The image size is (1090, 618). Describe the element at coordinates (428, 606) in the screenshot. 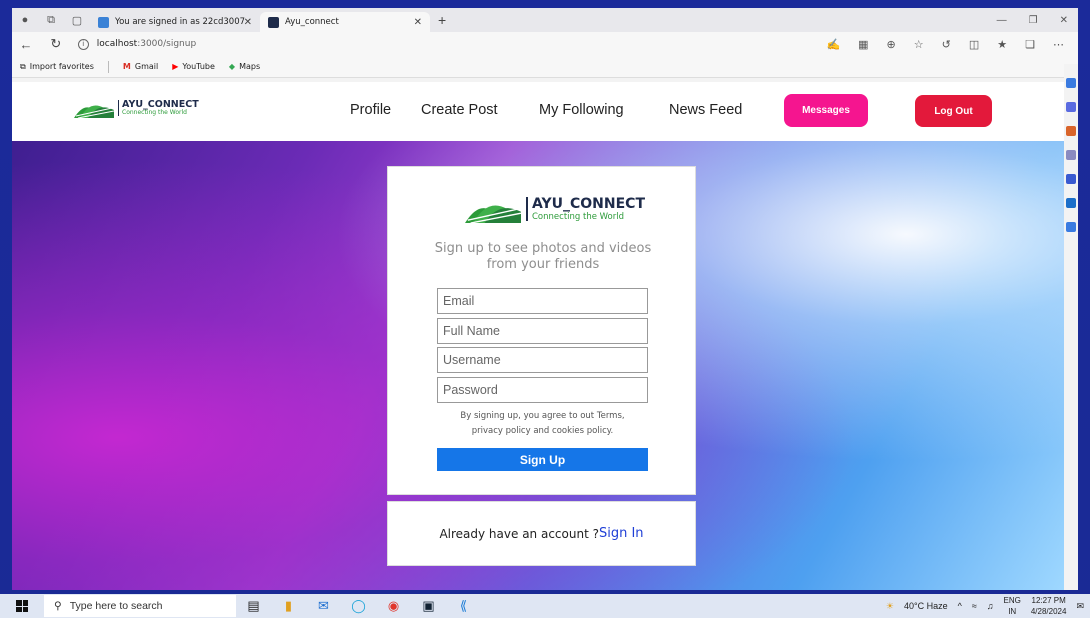

I see `app-icon: ▣` at that location.